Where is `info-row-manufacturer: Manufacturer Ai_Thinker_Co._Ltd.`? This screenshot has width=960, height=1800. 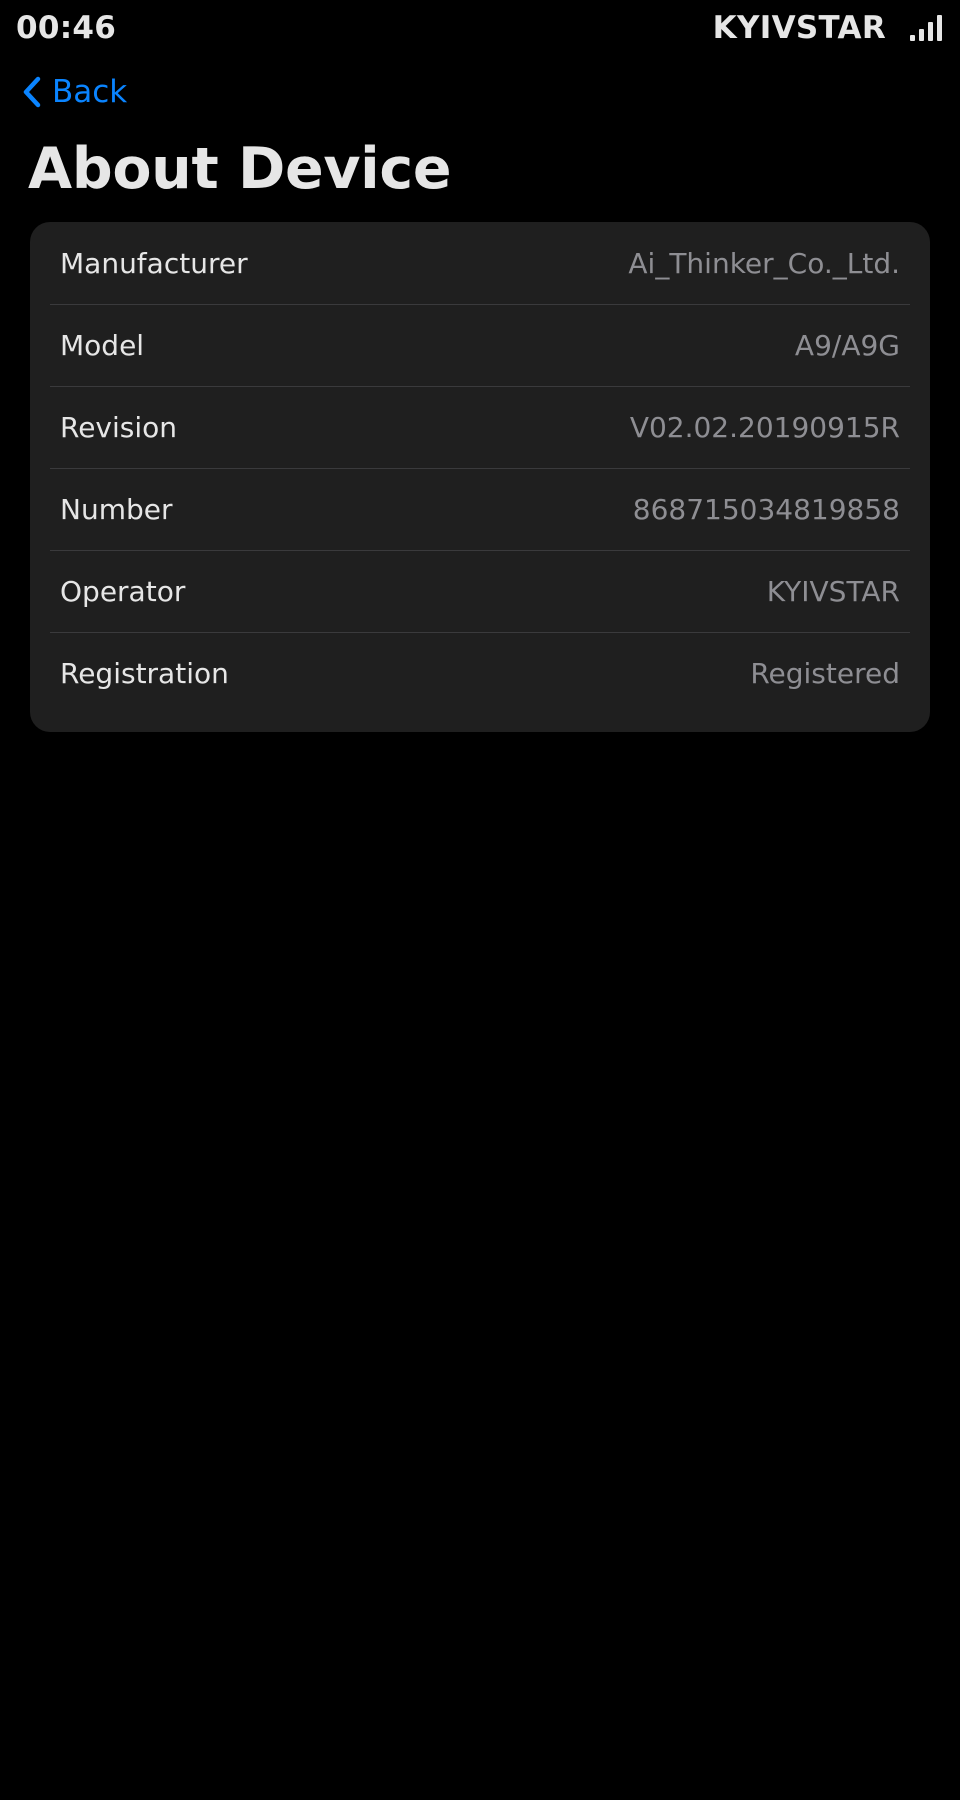 info-row-manufacturer: Manufacturer Ai_Thinker_Co._Ltd. is located at coordinates (480, 263).